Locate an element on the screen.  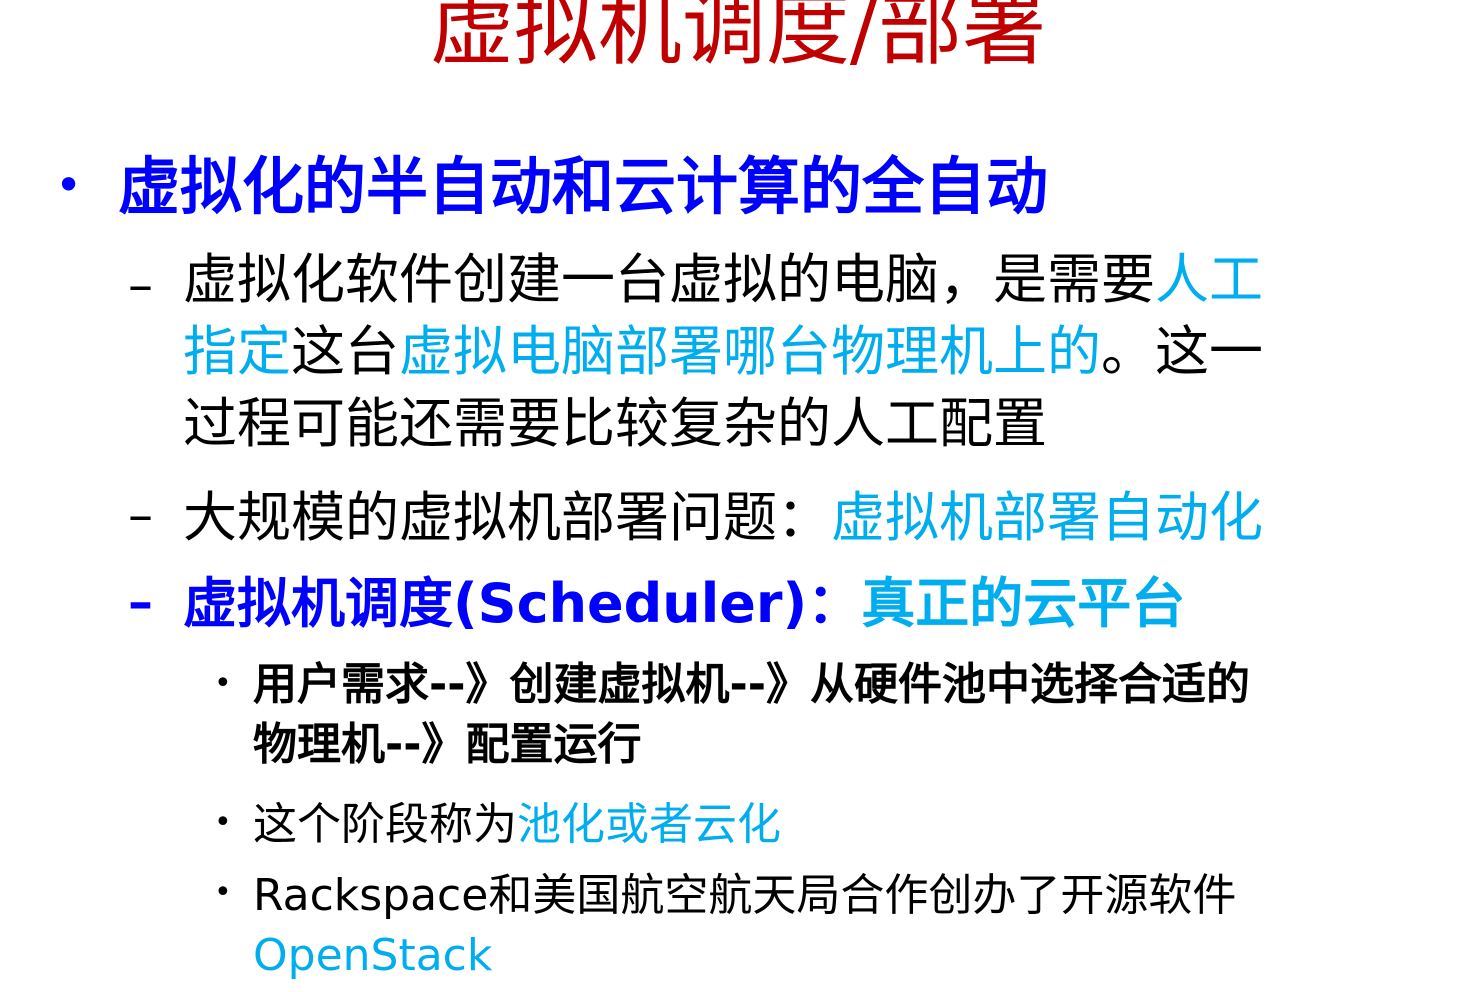
highlight-text: 人工 is located at coordinates (1209, 279).